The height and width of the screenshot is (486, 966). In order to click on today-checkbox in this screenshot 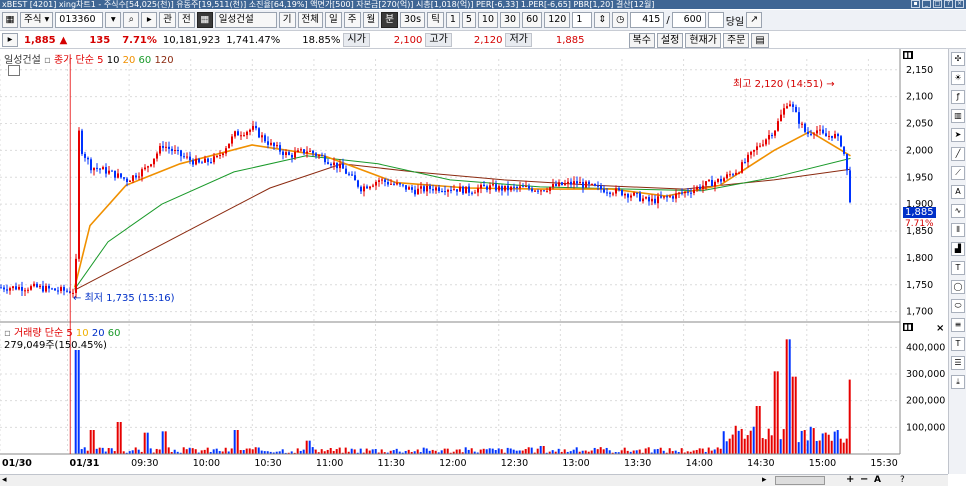, I will do `click(715, 20)`.